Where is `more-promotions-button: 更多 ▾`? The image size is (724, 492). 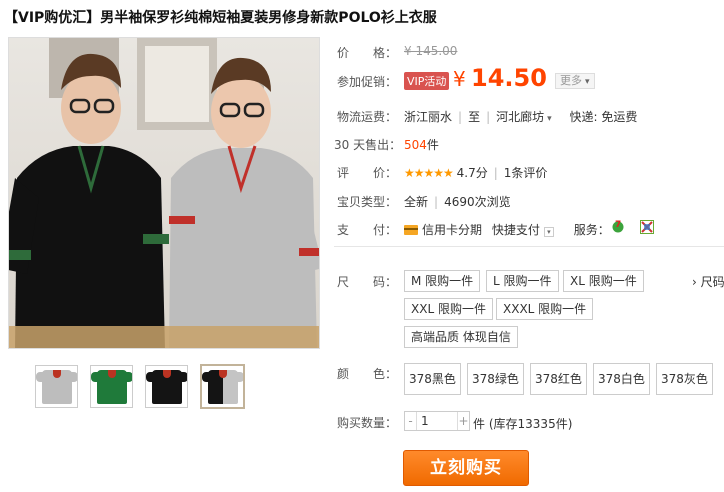
more-promotions-button: 更多 ▾ is located at coordinates (575, 81).